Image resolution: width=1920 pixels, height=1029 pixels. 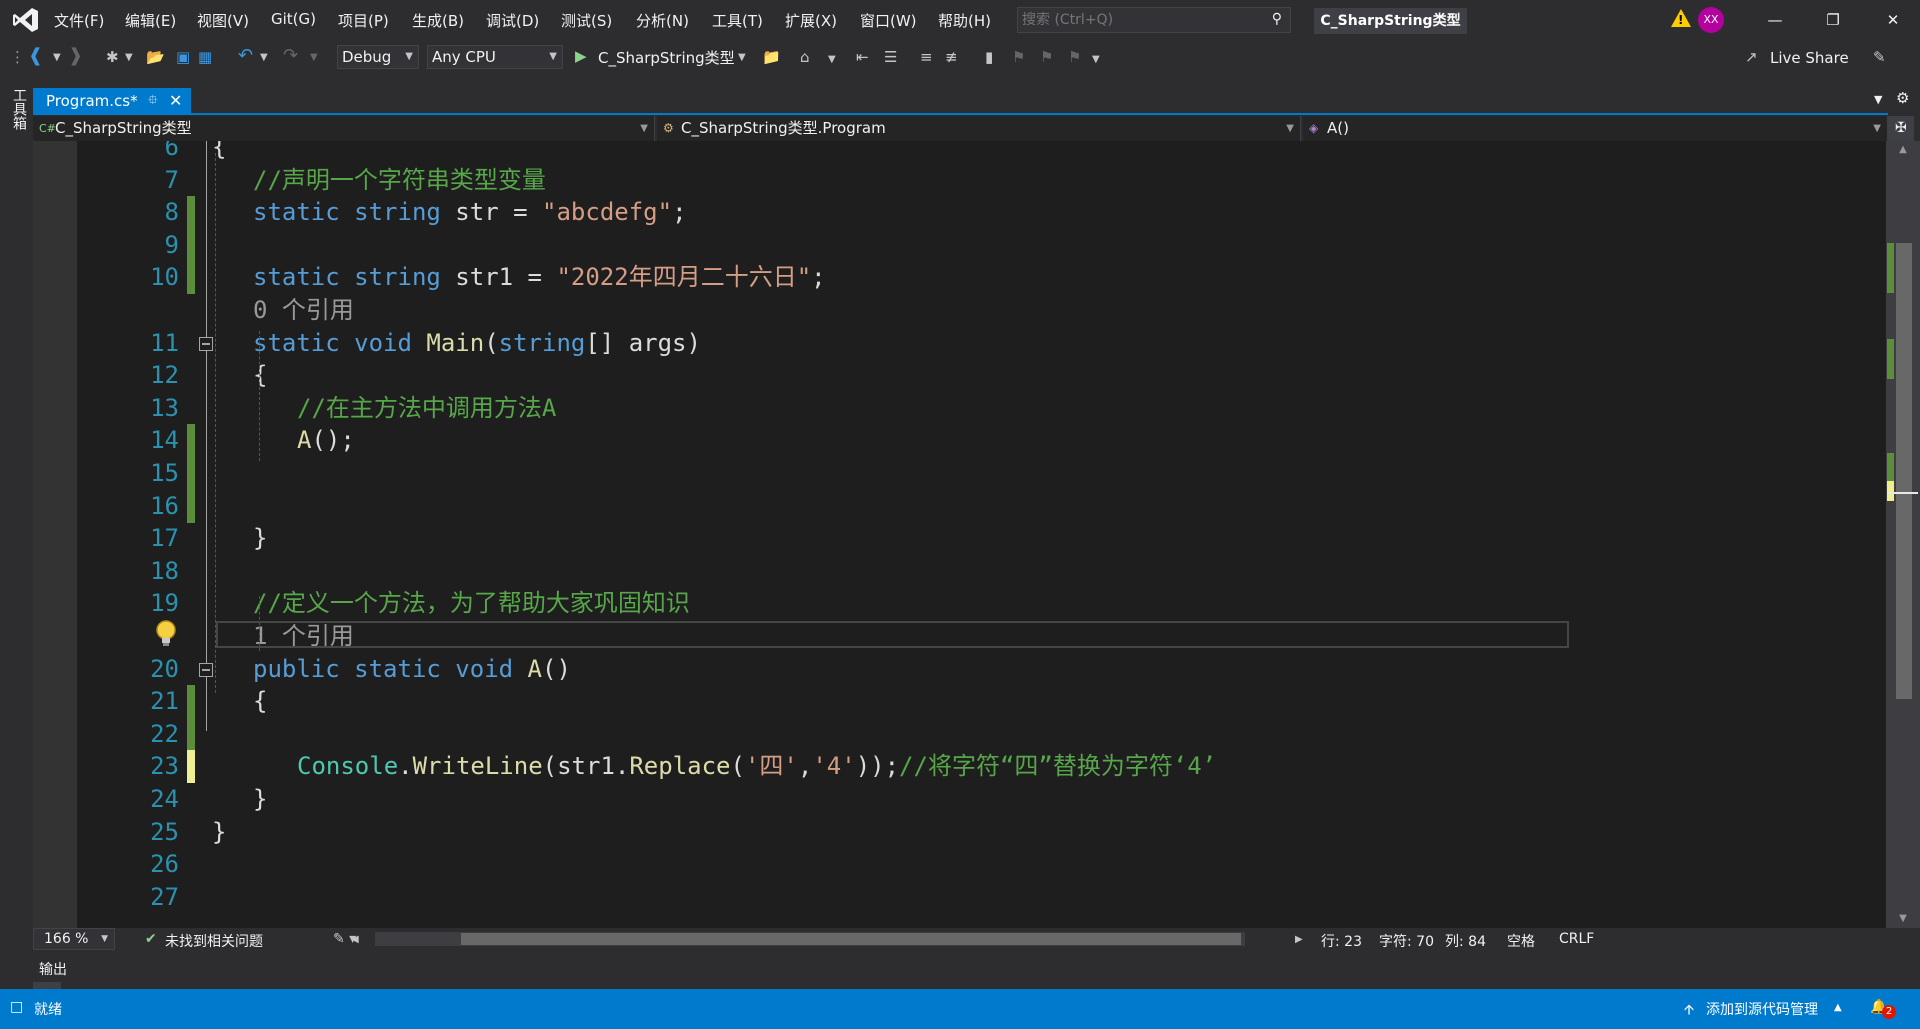 I want to click on new-dropdown-icon: ▼, so click(x=129, y=57).